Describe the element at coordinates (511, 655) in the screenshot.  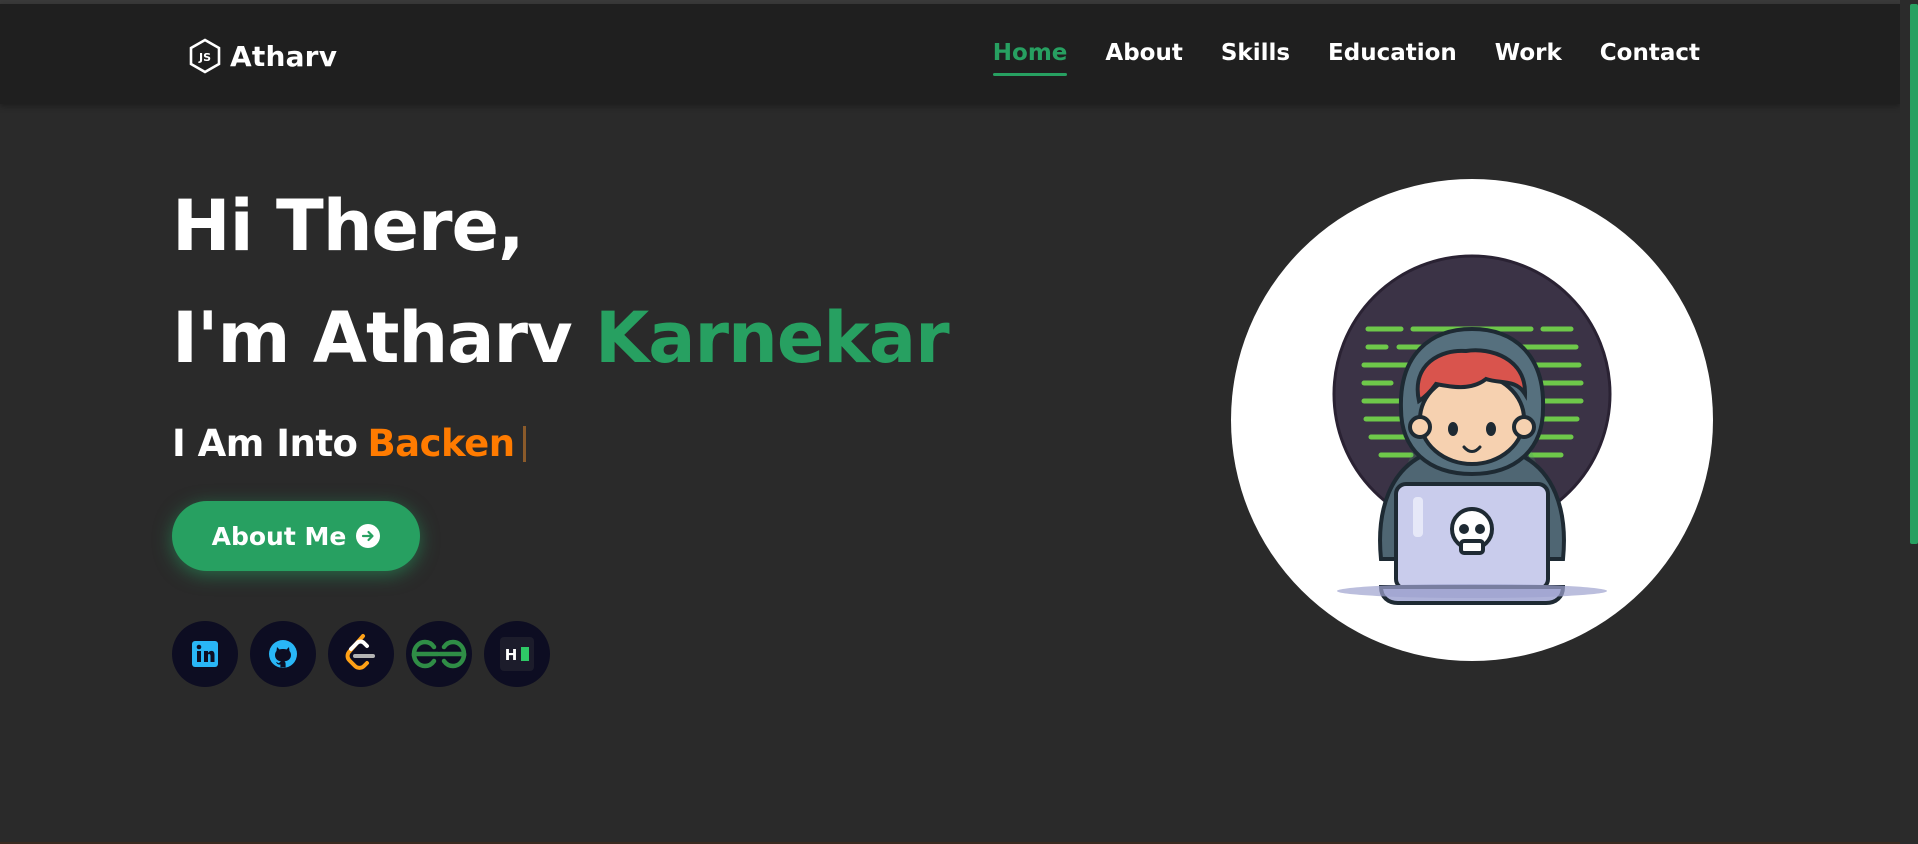
I see `svg-text: H` at that location.